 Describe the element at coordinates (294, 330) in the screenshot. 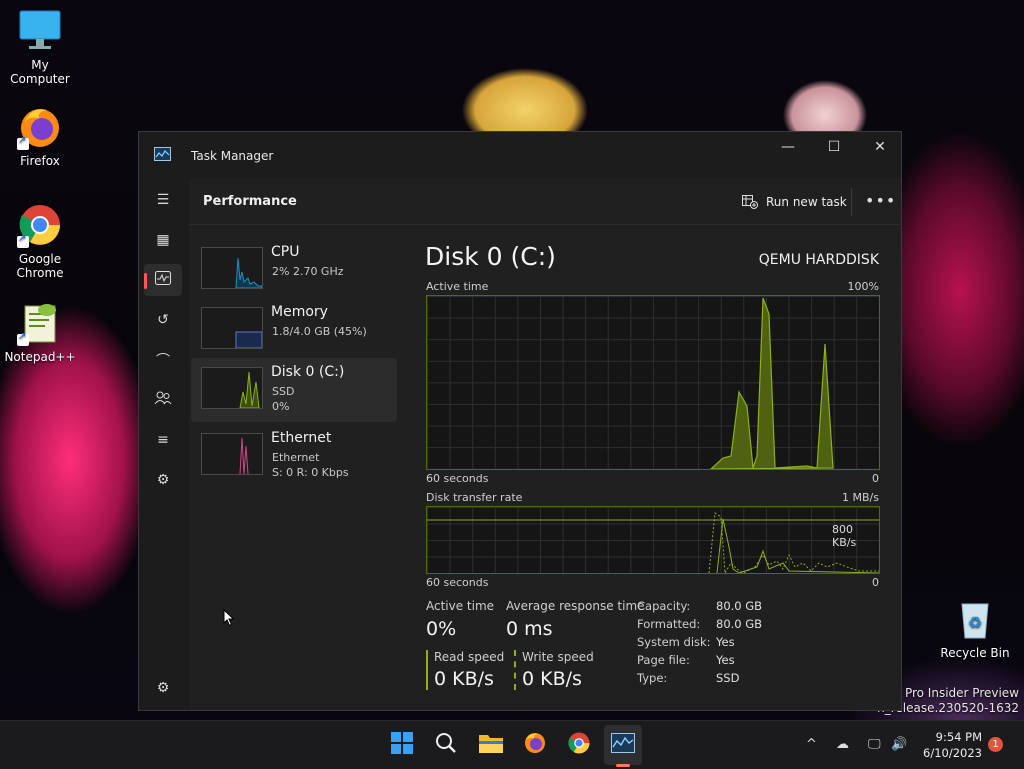

I see `device-memory: Memory 1.8/4.0 GB (45%)` at that location.